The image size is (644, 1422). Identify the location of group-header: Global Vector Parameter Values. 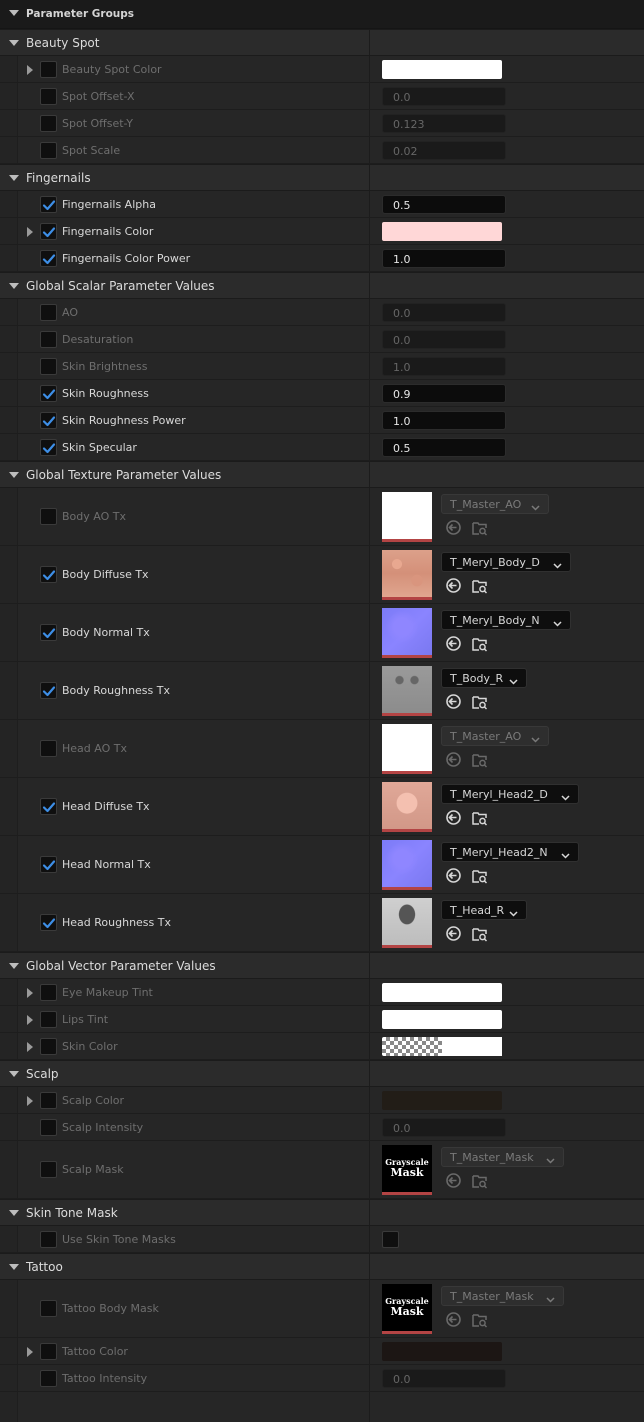
(322, 965).